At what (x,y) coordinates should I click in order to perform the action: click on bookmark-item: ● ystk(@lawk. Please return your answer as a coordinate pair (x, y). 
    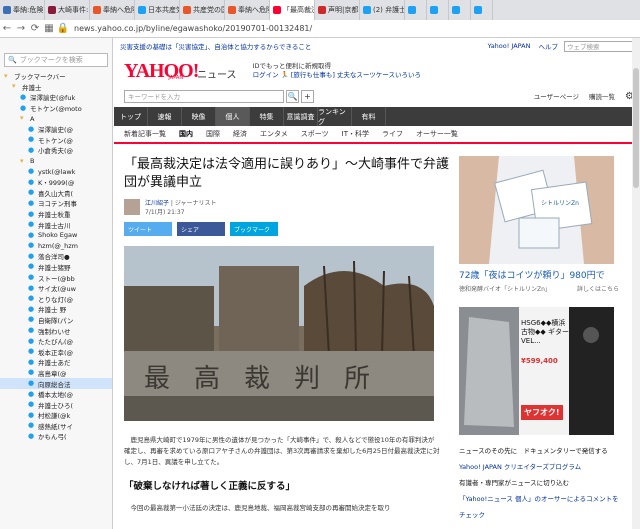
    Looking at the image, I should click on (56, 171).